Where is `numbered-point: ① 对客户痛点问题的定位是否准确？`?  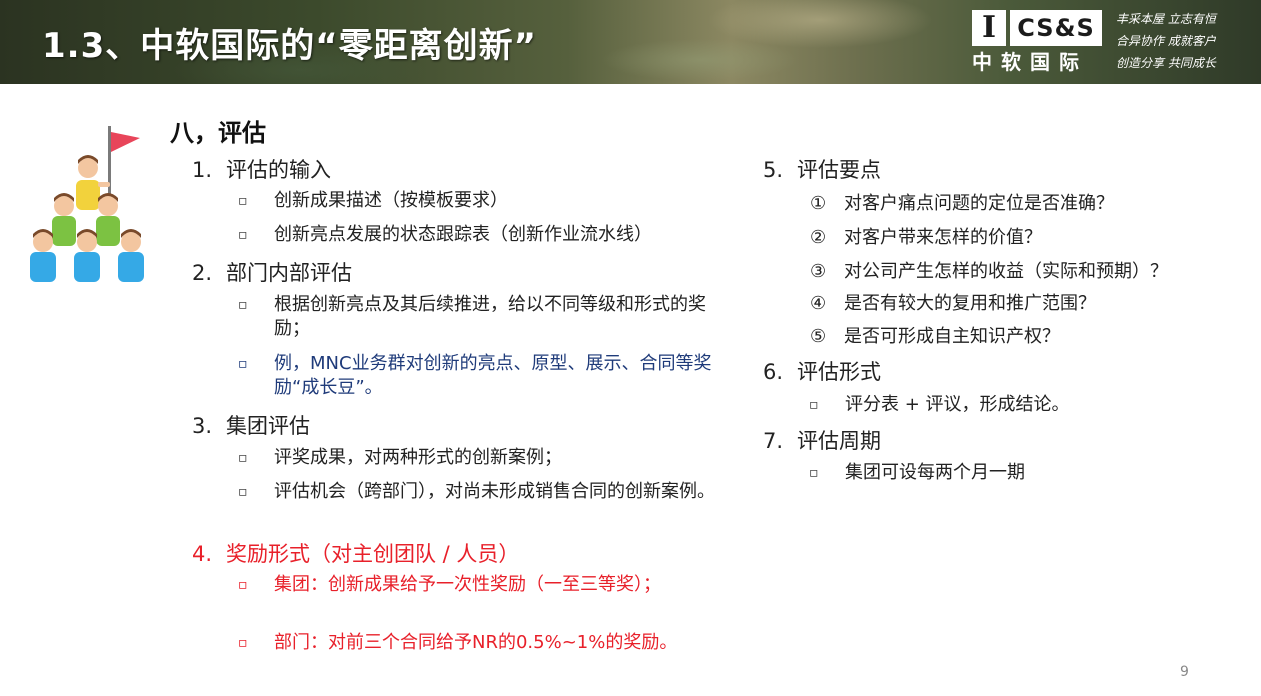 numbered-point: ① 对客户痛点问题的定位是否准确？ is located at coordinates (962, 202).